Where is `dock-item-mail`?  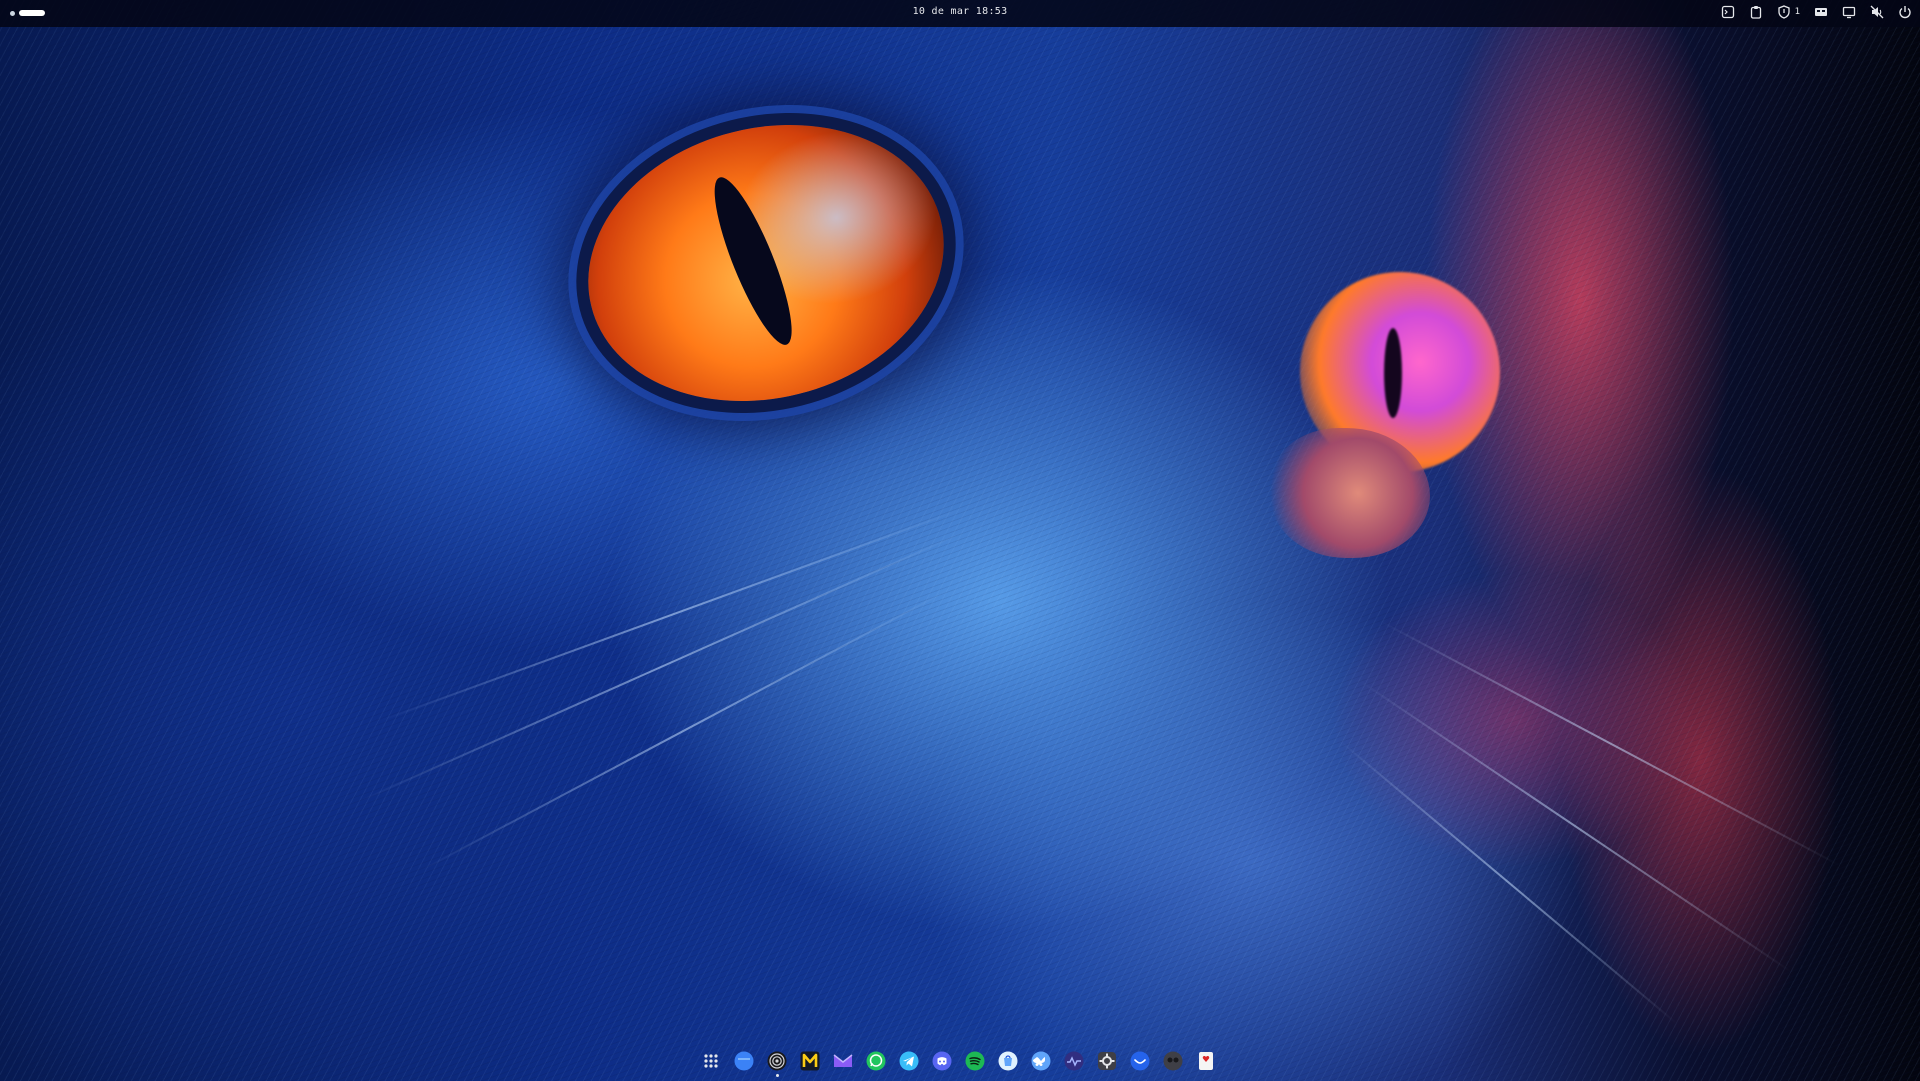 dock-item-mail is located at coordinates (843, 1061).